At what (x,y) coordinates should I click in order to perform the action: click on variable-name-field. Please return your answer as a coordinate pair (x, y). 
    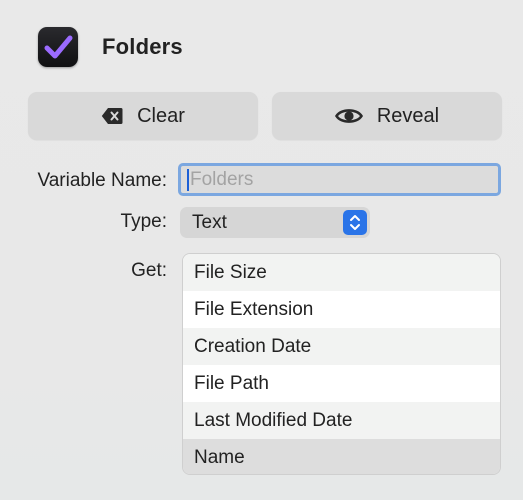
    Looking at the image, I should click on (339, 179).